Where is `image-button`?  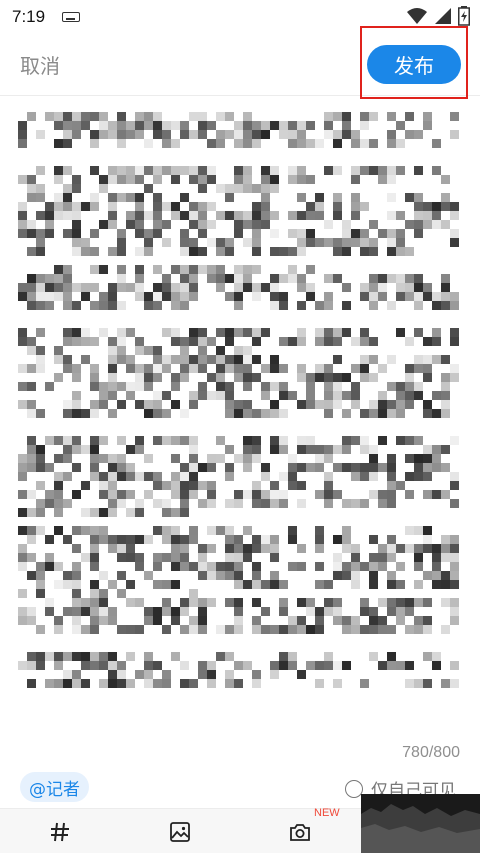
image-button is located at coordinates (180, 832).